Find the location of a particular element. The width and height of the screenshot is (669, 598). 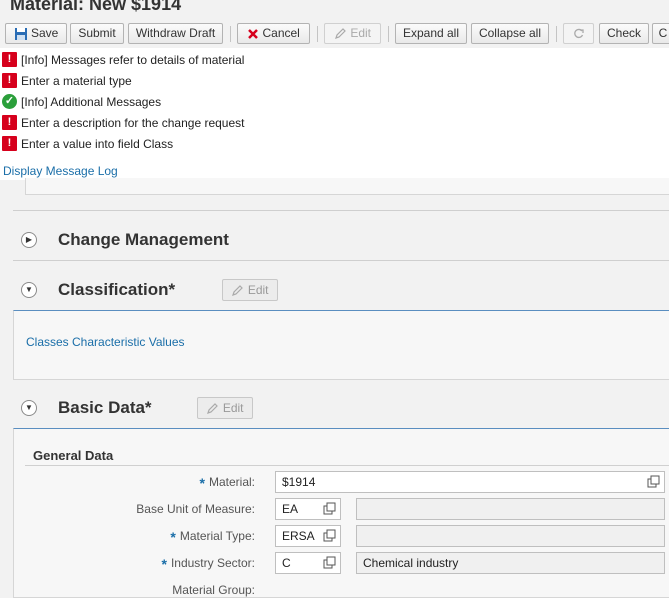

general-data-title: General Data is located at coordinates (73, 455).